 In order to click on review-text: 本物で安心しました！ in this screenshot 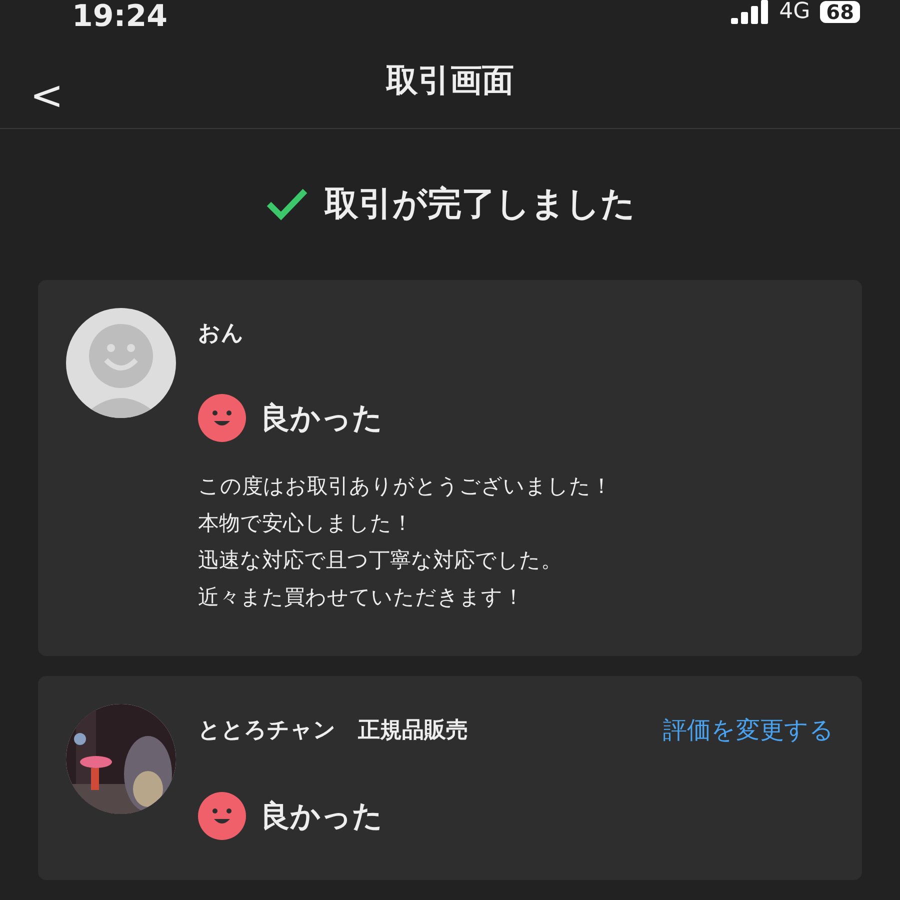, I will do `click(306, 523)`.